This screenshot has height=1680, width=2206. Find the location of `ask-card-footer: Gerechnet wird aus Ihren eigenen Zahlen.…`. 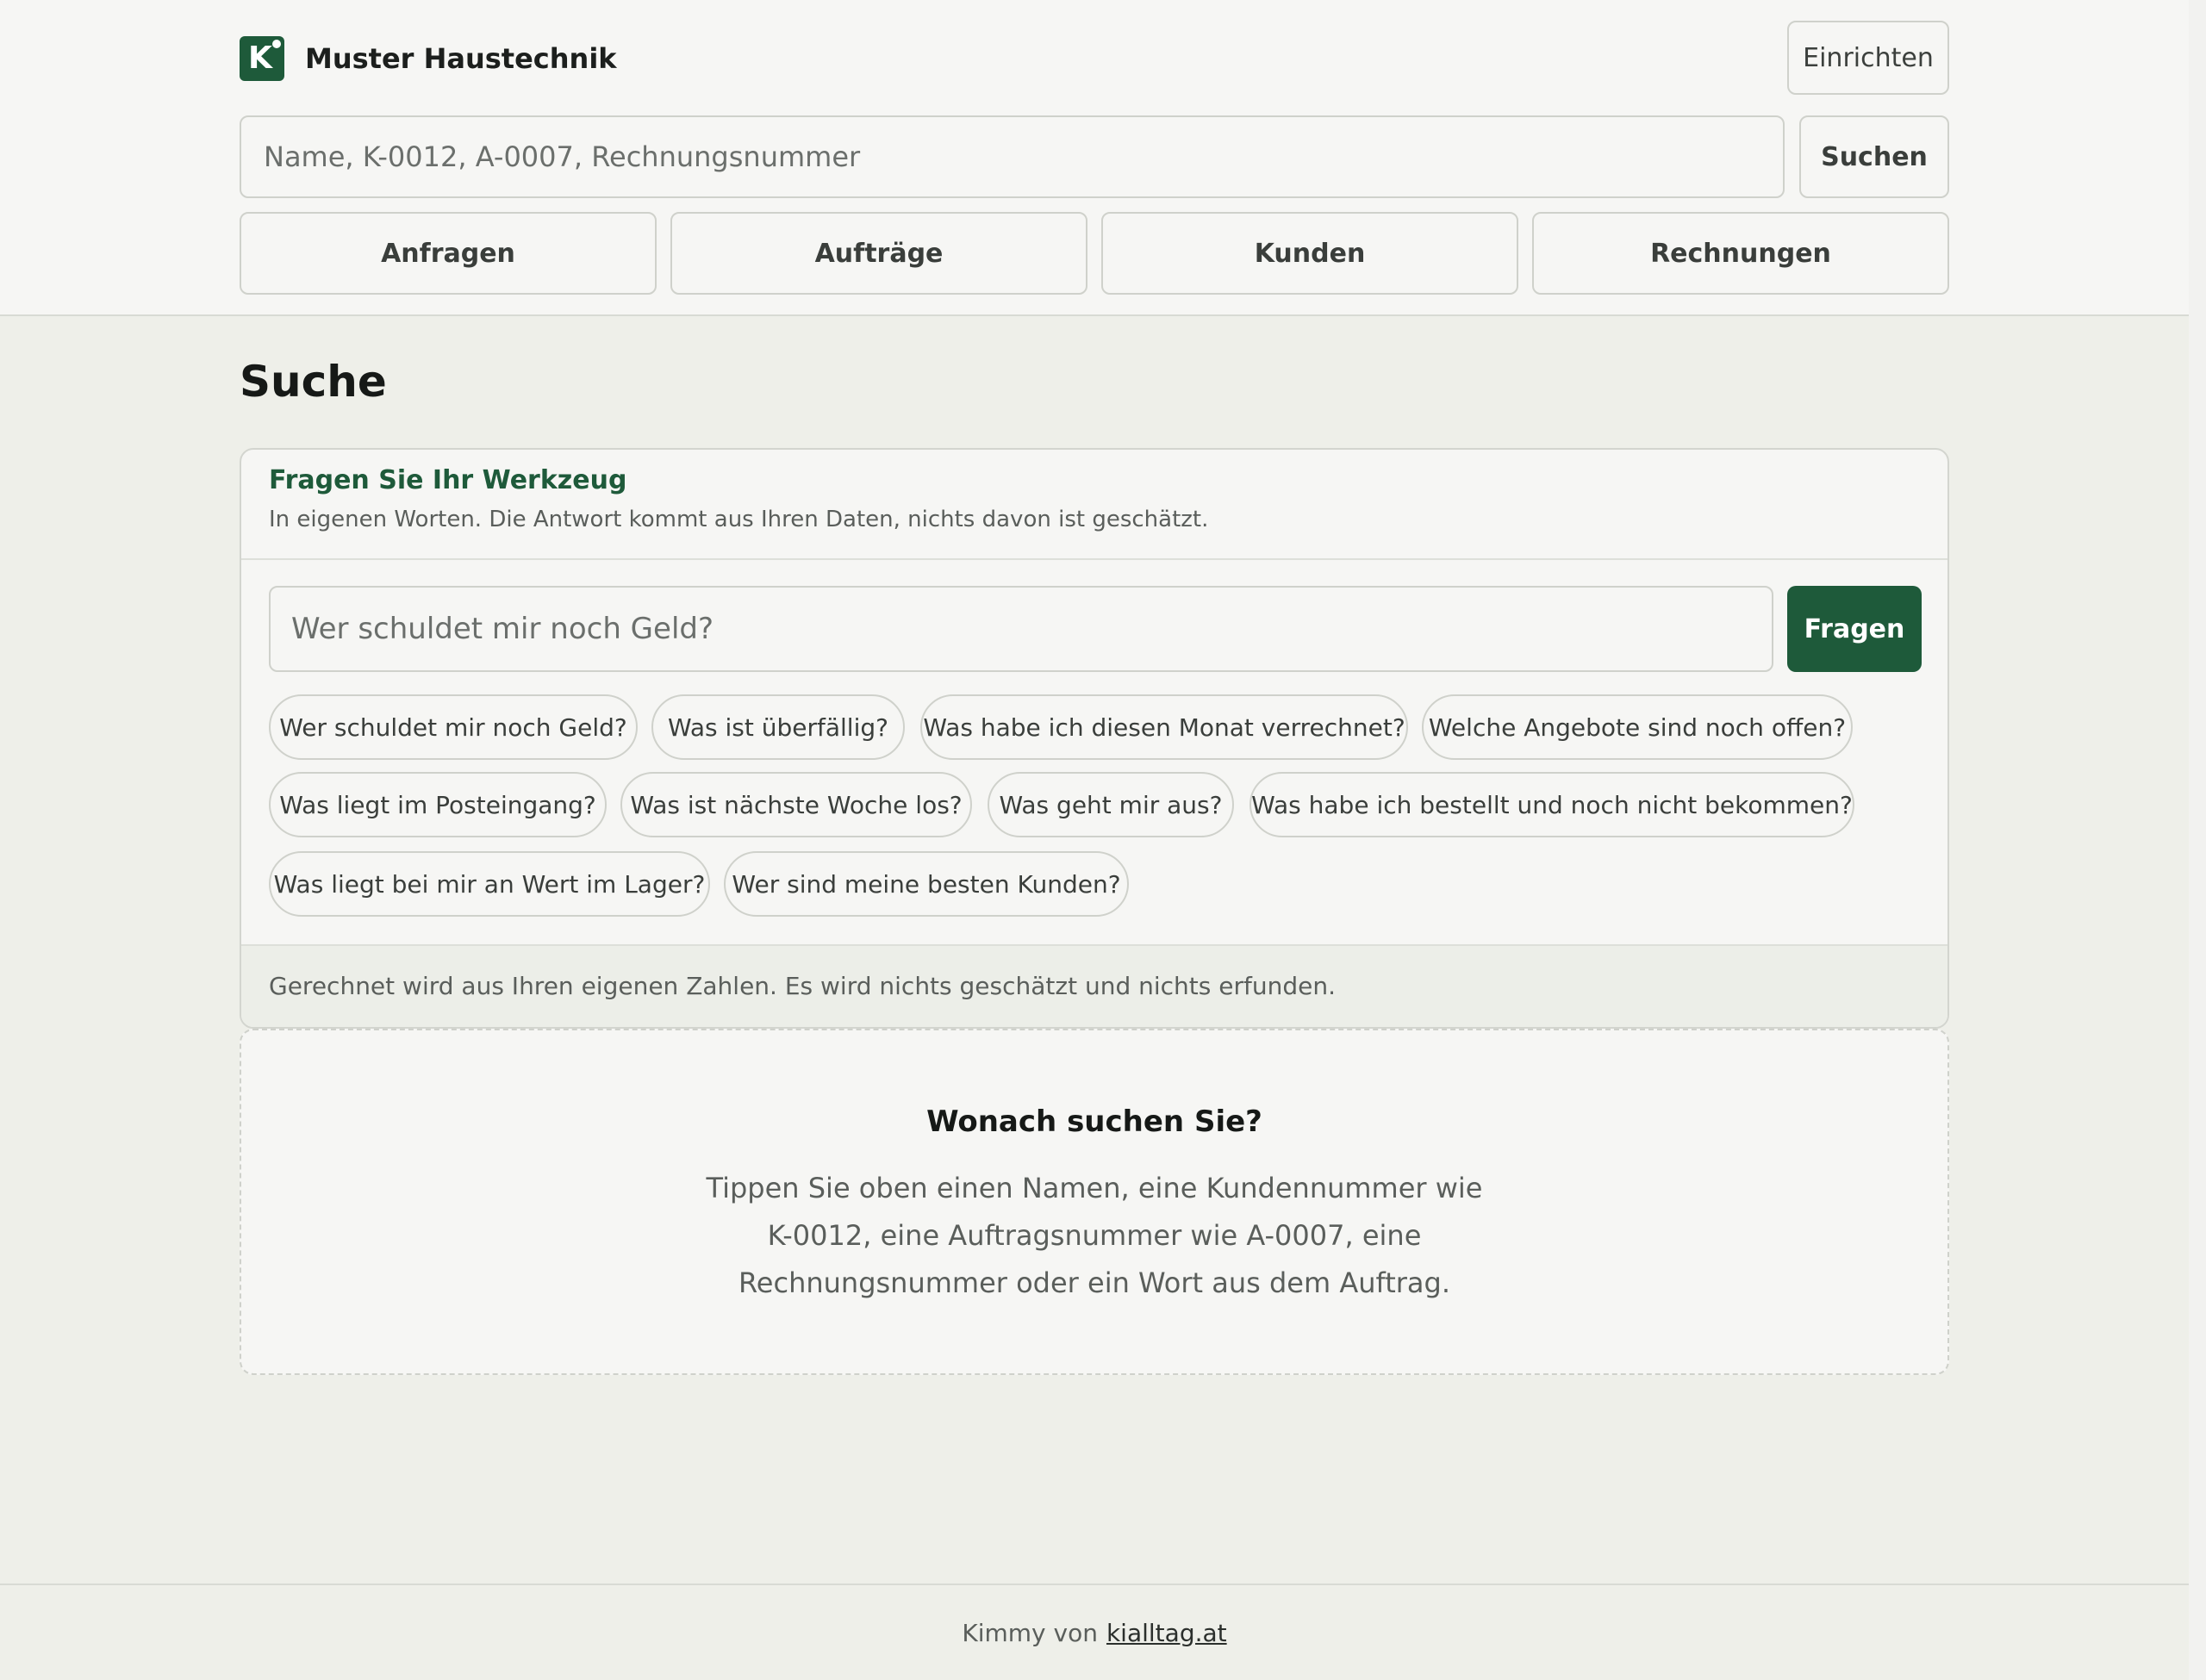

ask-card-footer: Gerechnet wird aus Ihren eigenen Zahlen.… is located at coordinates (1094, 986).